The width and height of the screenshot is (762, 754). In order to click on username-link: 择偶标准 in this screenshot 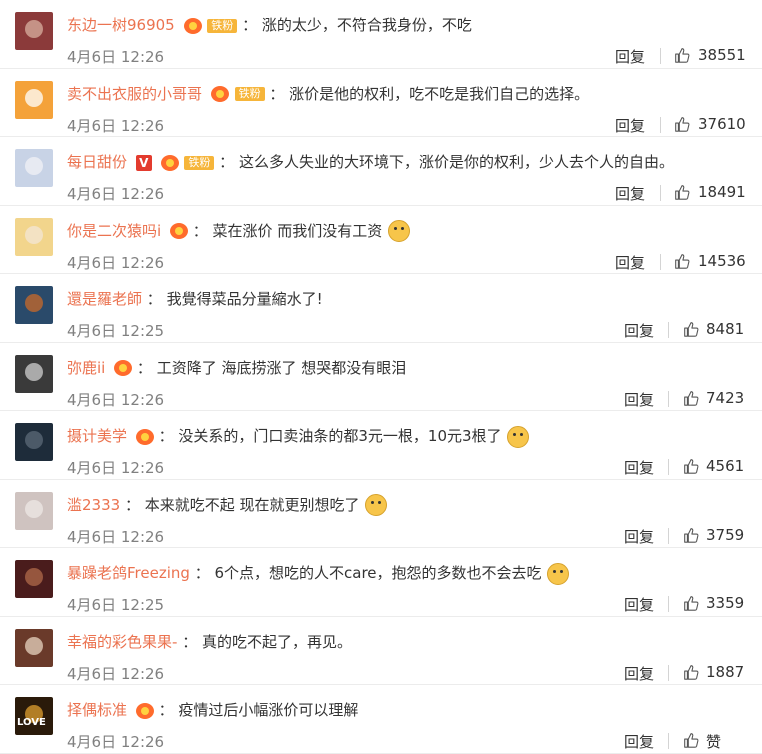, I will do `click(97, 710)`.